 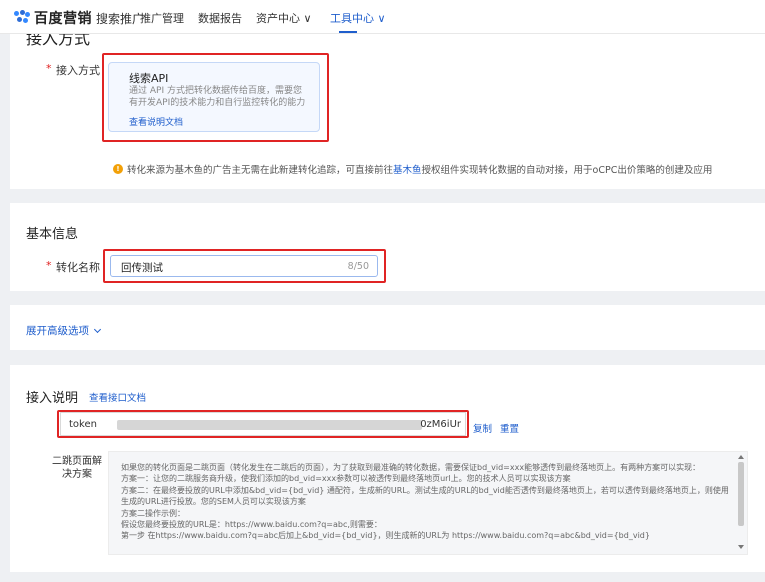 I want to click on scroll-up-arrow-icon, so click(x=741, y=457).